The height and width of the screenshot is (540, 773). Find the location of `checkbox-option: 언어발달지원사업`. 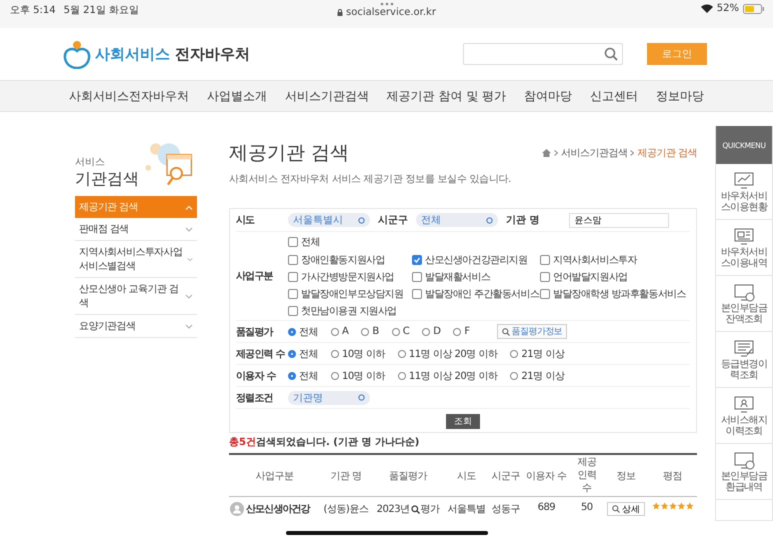

checkbox-option: 언어발달지원사업 is located at coordinates (613, 276).